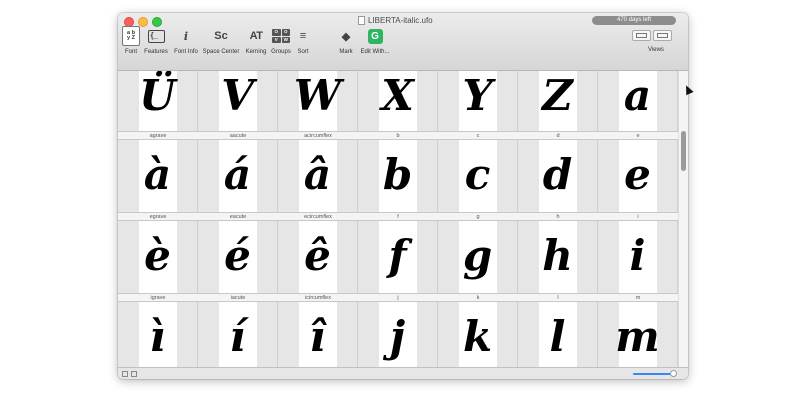 The image size is (800, 400). I want to click on glyph-preview: a, so click(637, 96).